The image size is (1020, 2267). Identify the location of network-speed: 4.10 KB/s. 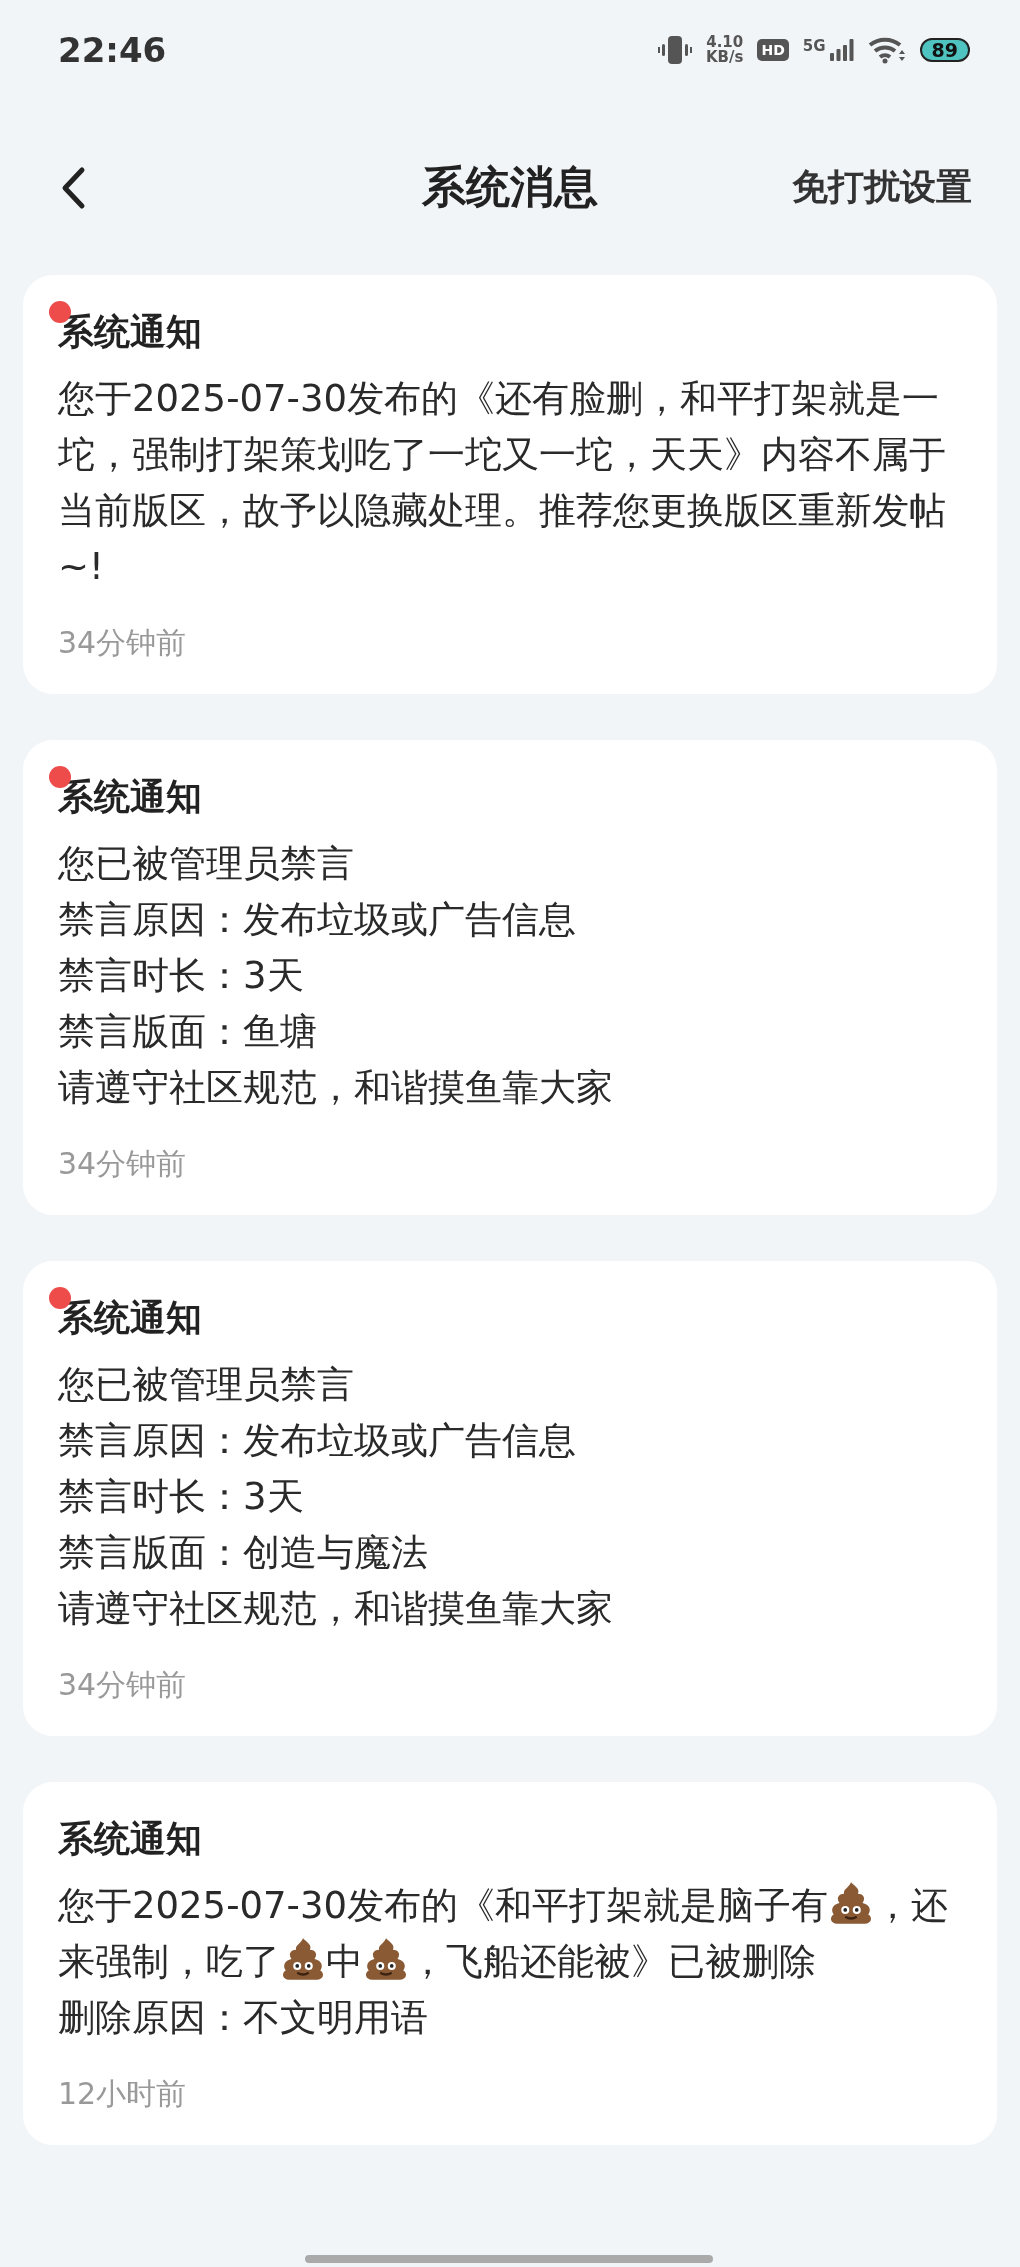
(725, 50).